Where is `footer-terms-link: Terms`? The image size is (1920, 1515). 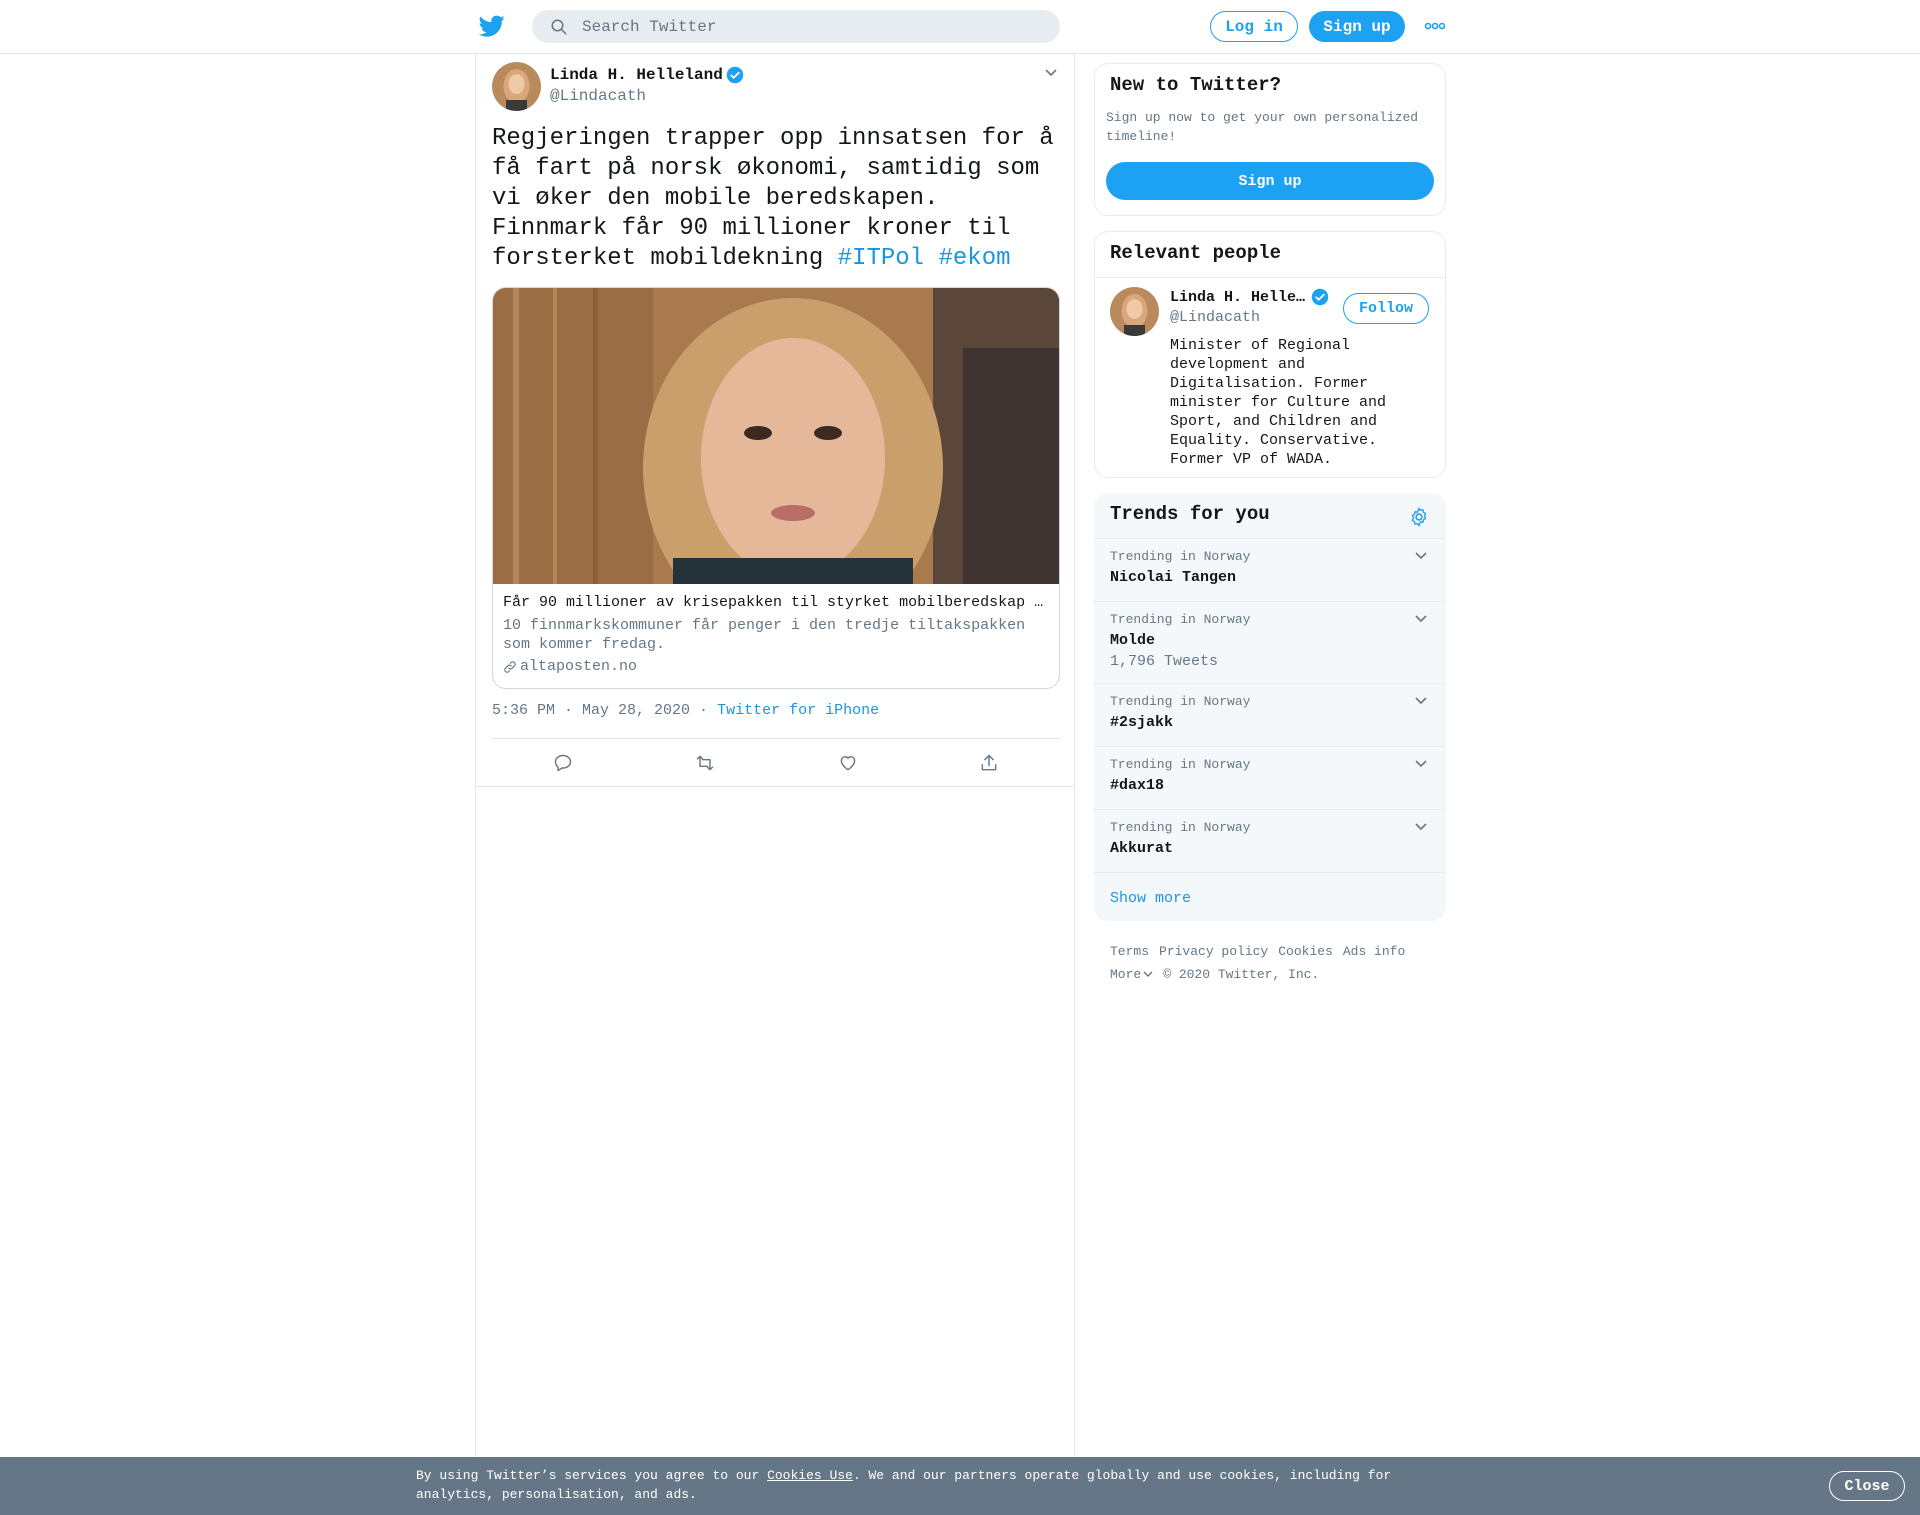 footer-terms-link: Terms is located at coordinates (1129, 951).